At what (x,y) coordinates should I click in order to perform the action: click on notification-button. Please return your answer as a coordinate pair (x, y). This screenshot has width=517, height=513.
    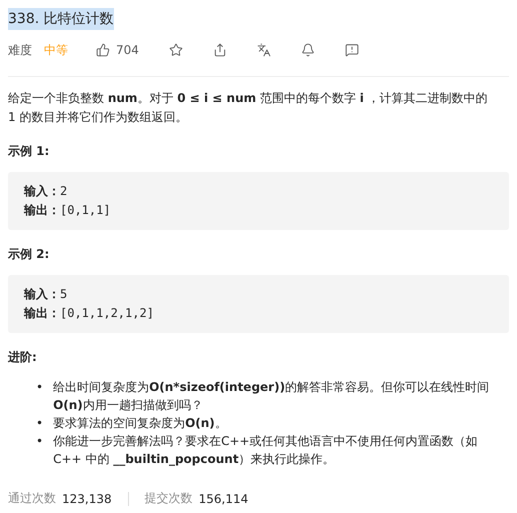
    Looking at the image, I should click on (307, 50).